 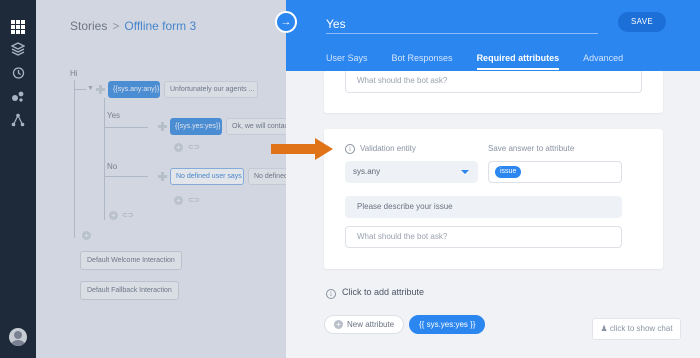 I want to click on arrow-right-icon: →, so click(x=286, y=22).